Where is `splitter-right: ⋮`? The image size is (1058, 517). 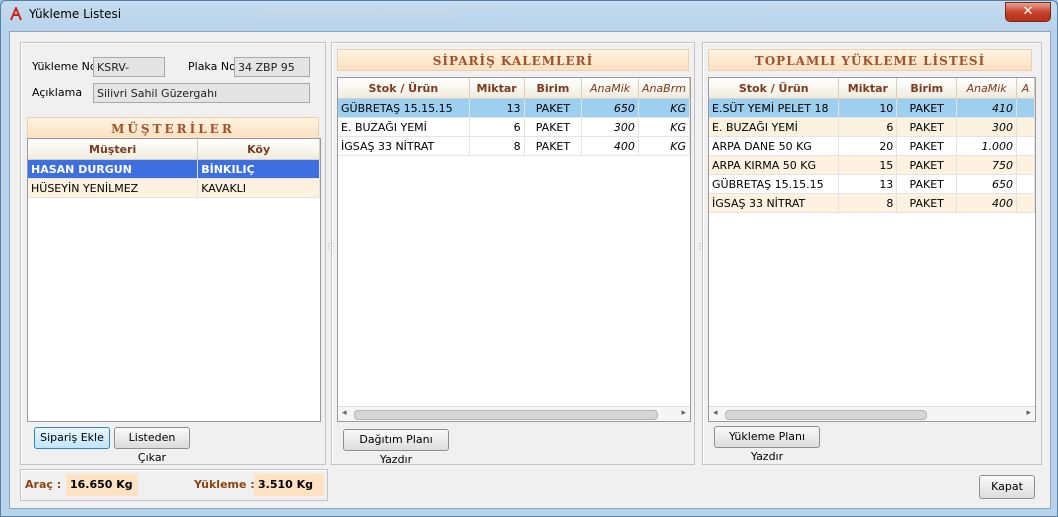
splitter-right: ⋮ is located at coordinates (700, 246).